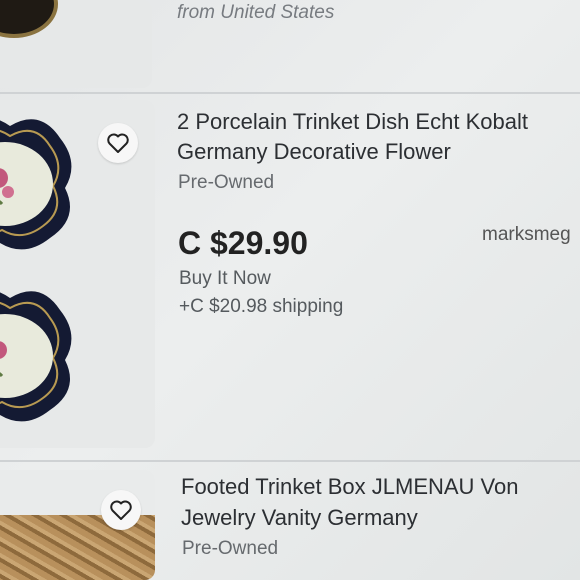 The height and width of the screenshot is (580, 580). I want to click on shipping-cost: +C $20.98 shipping, so click(261, 306).